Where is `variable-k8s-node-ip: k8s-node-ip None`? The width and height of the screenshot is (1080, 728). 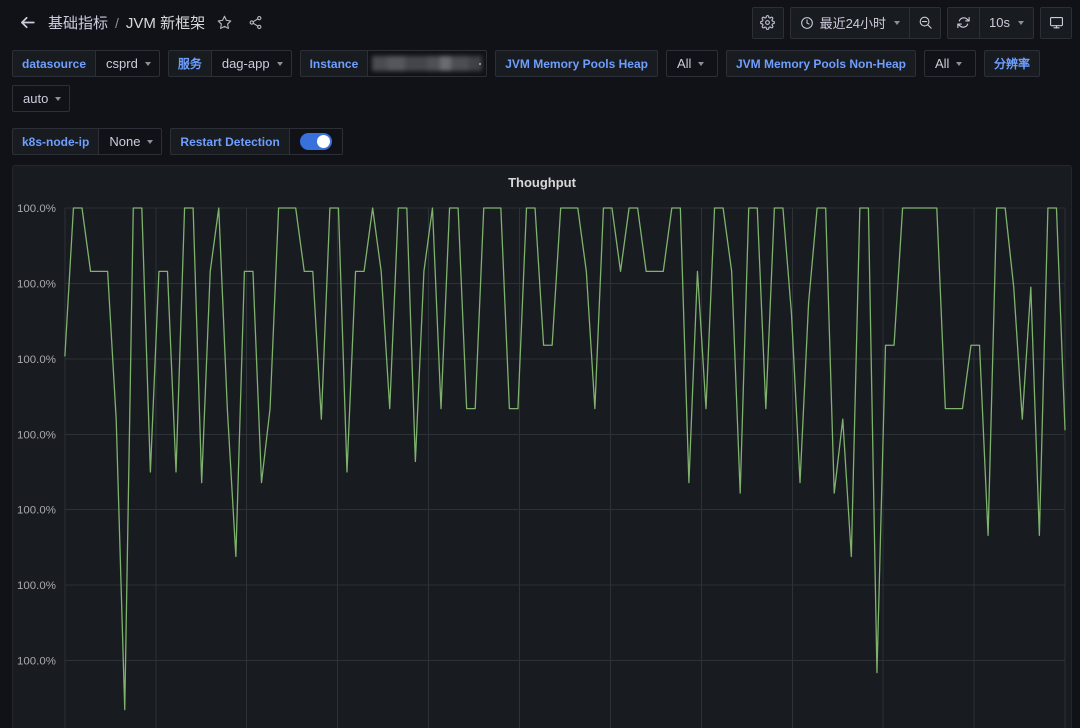
variable-k8s-node-ip: k8s-node-ip None is located at coordinates (87, 141).